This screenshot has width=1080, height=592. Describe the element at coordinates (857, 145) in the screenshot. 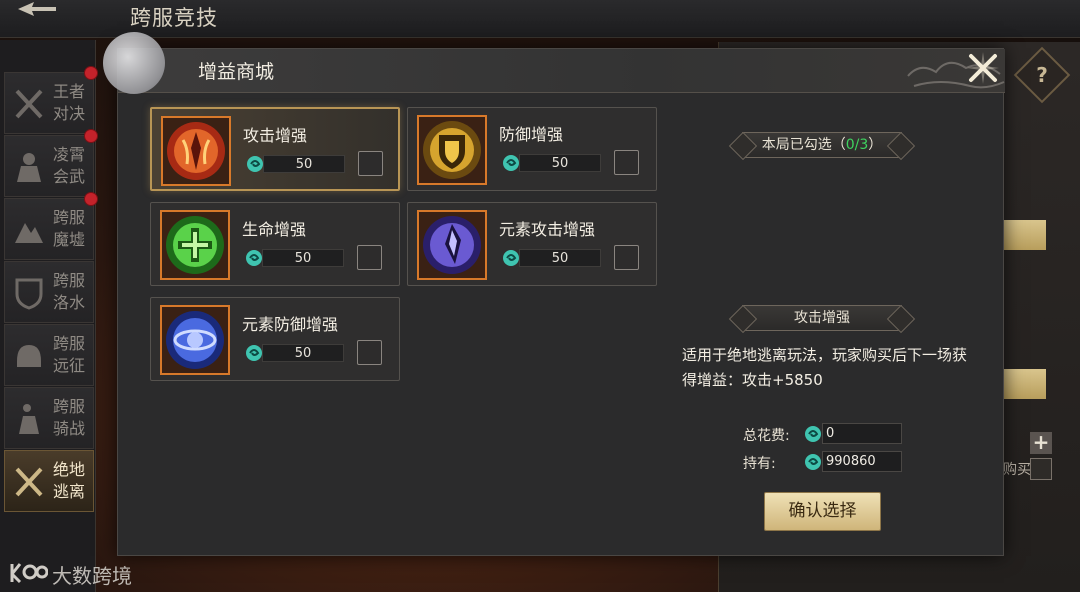

I see `selected-count-value: 0/3` at that location.